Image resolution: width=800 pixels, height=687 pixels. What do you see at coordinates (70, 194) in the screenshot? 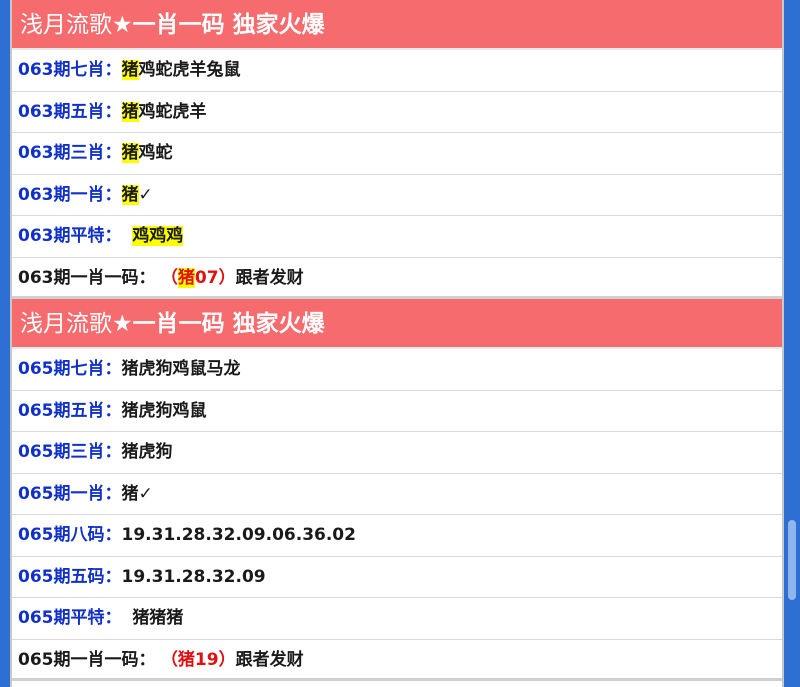
I see `row-label: 063期一肖：` at bounding box center [70, 194].